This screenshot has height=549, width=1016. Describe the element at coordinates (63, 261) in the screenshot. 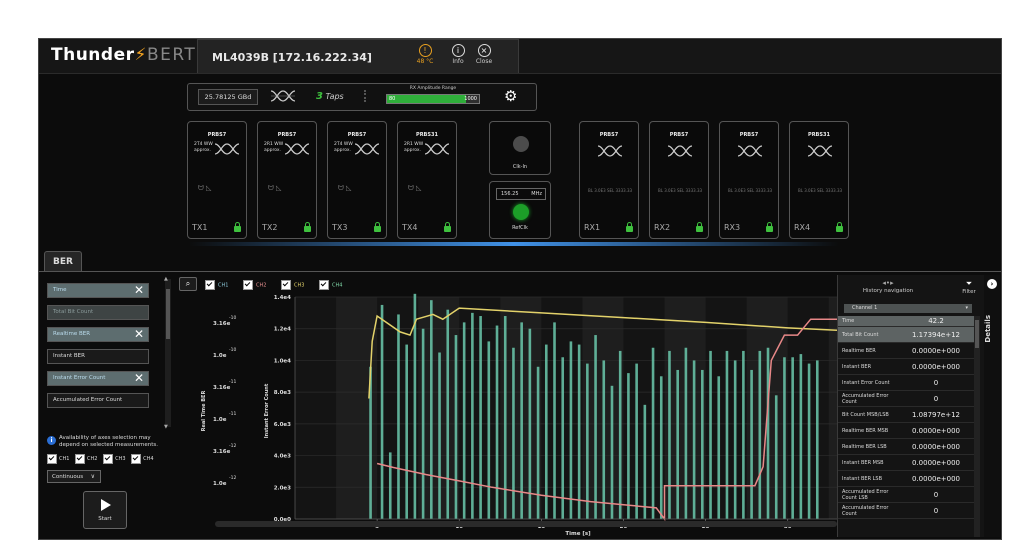

I see `tab-ber: BER` at that location.